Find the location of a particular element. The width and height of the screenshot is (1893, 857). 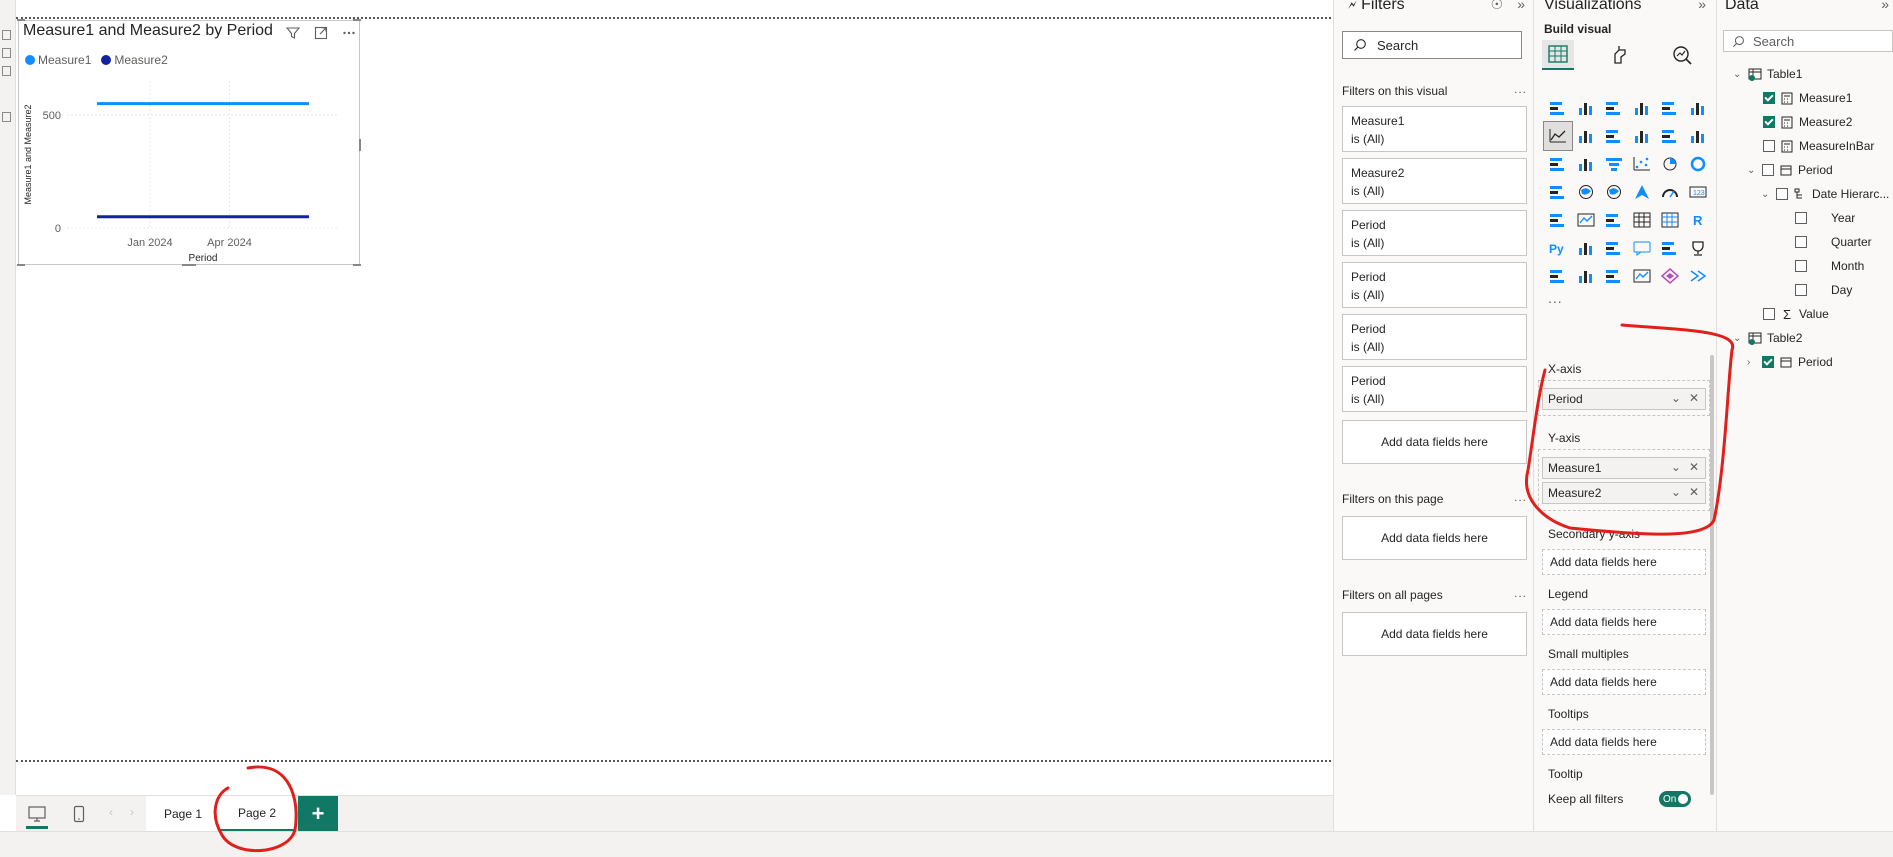

100-stacked-column-chart-icon is located at coordinates (1698, 108).